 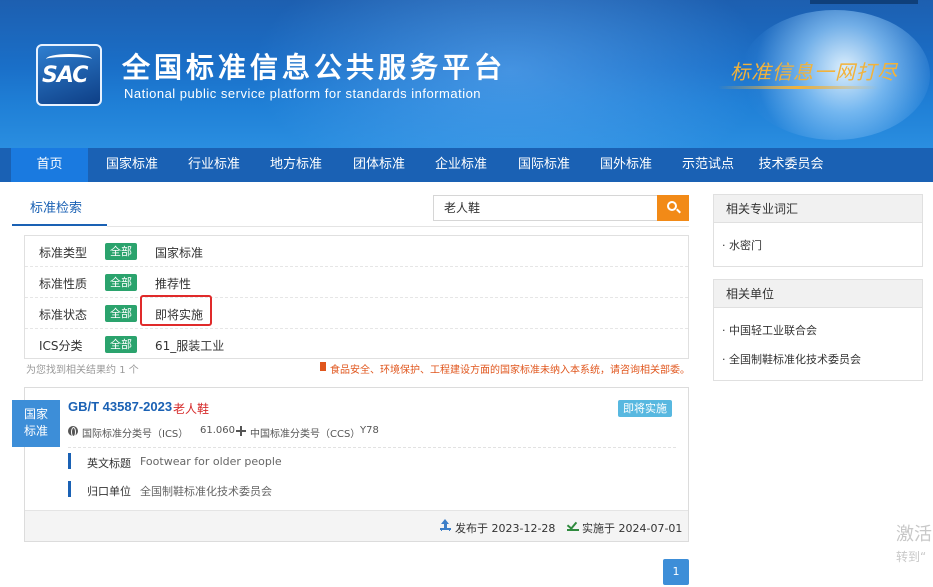 What do you see at coordinates (65, 75) in the screenshot?
I see `logo-text: SAC` at bounding box center [65, 75].